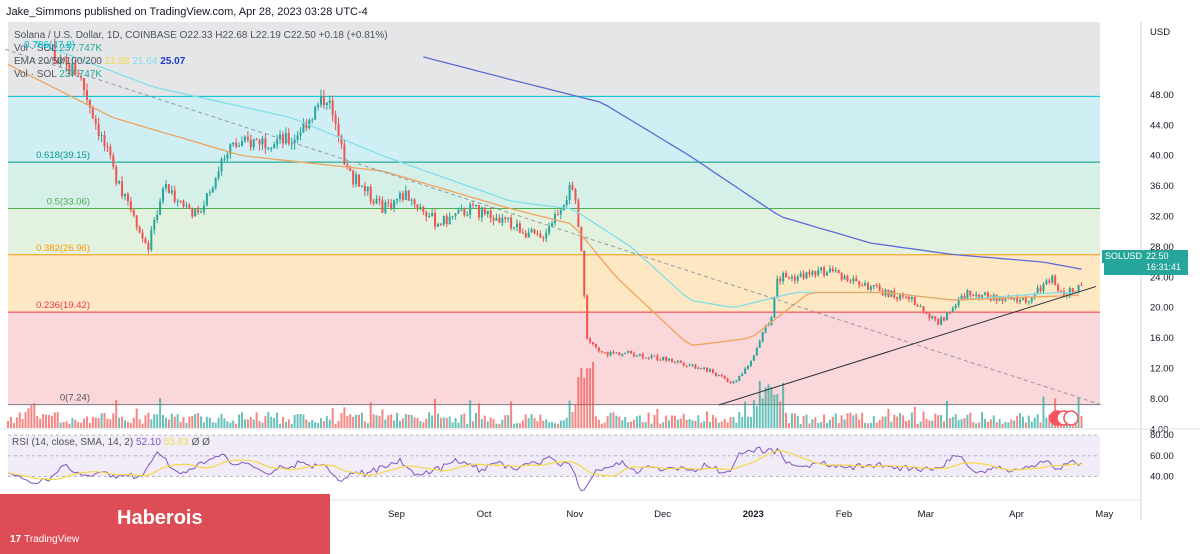 This screenshot has height=554, width=1200. Describe the element at coordinates (396, 514) in the screenshot. I see `time-tick-label: Sep` at that location.